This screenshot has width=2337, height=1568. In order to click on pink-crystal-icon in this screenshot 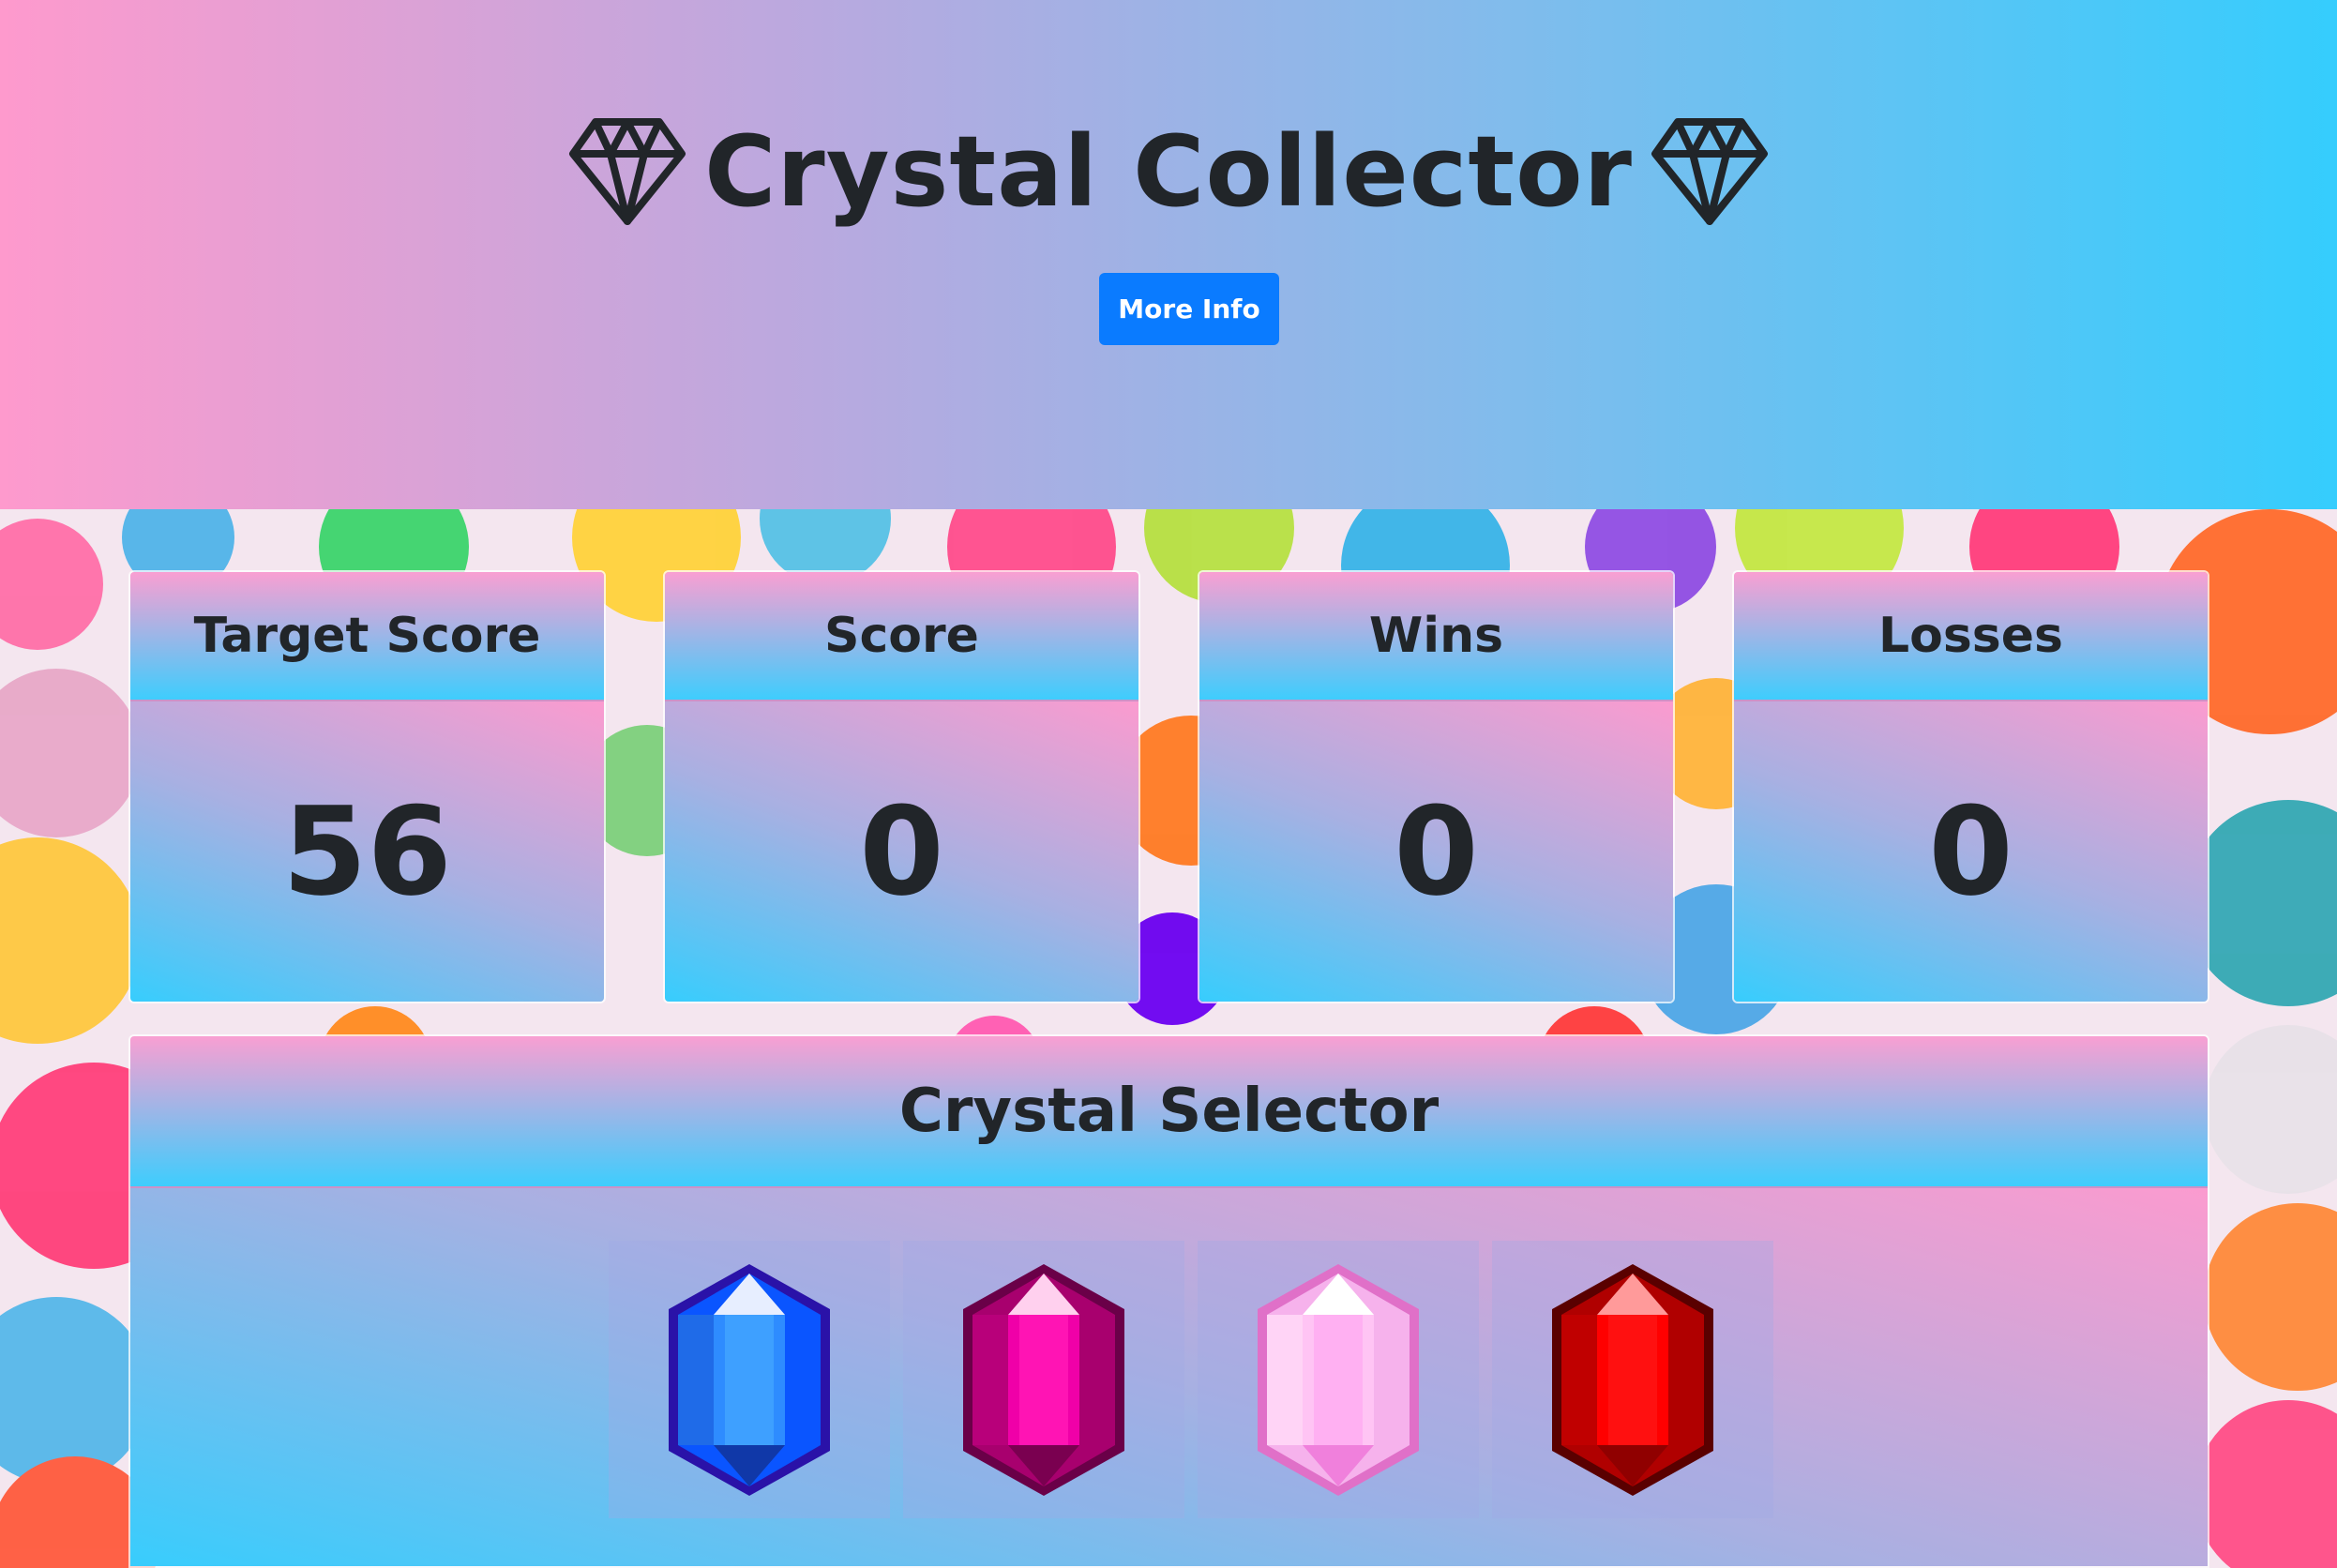, I will do `click(1339, 1379)`.